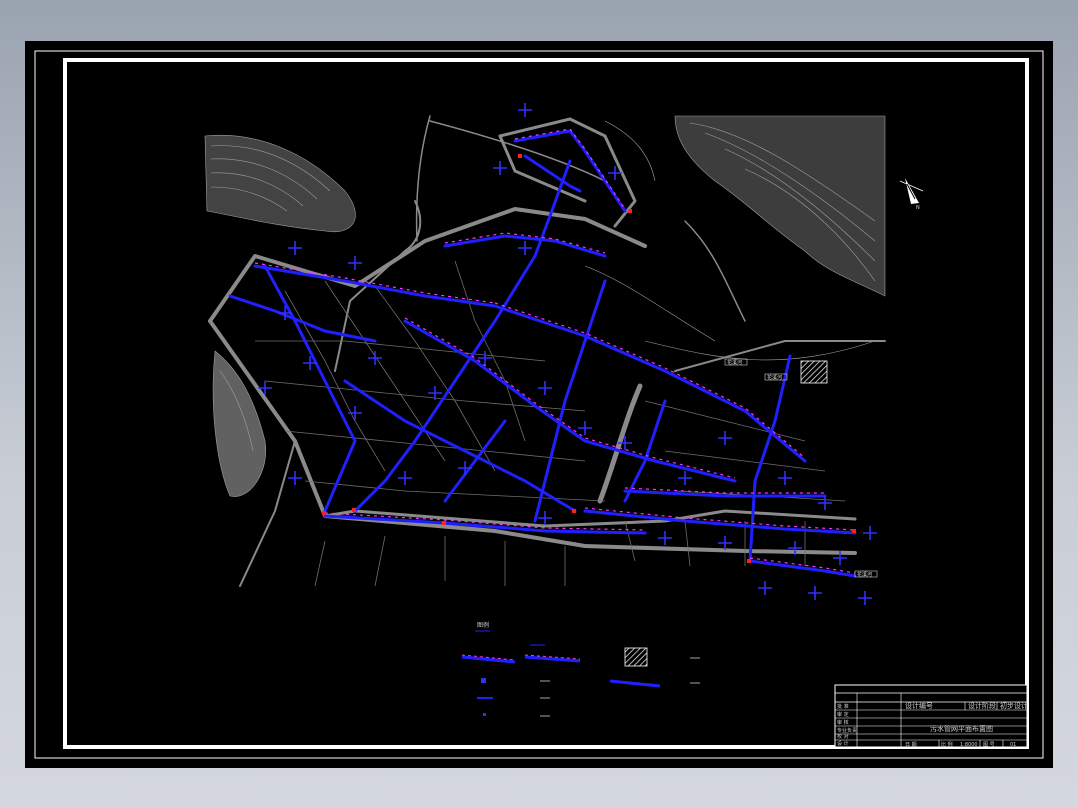 Image resolution: width=1078 pixels, height=808 pixels. What do you see at coordinates (1013, 745) in the screenshot?
I see `tb-sheet-value: 01` at bounding box center [1013, 745].